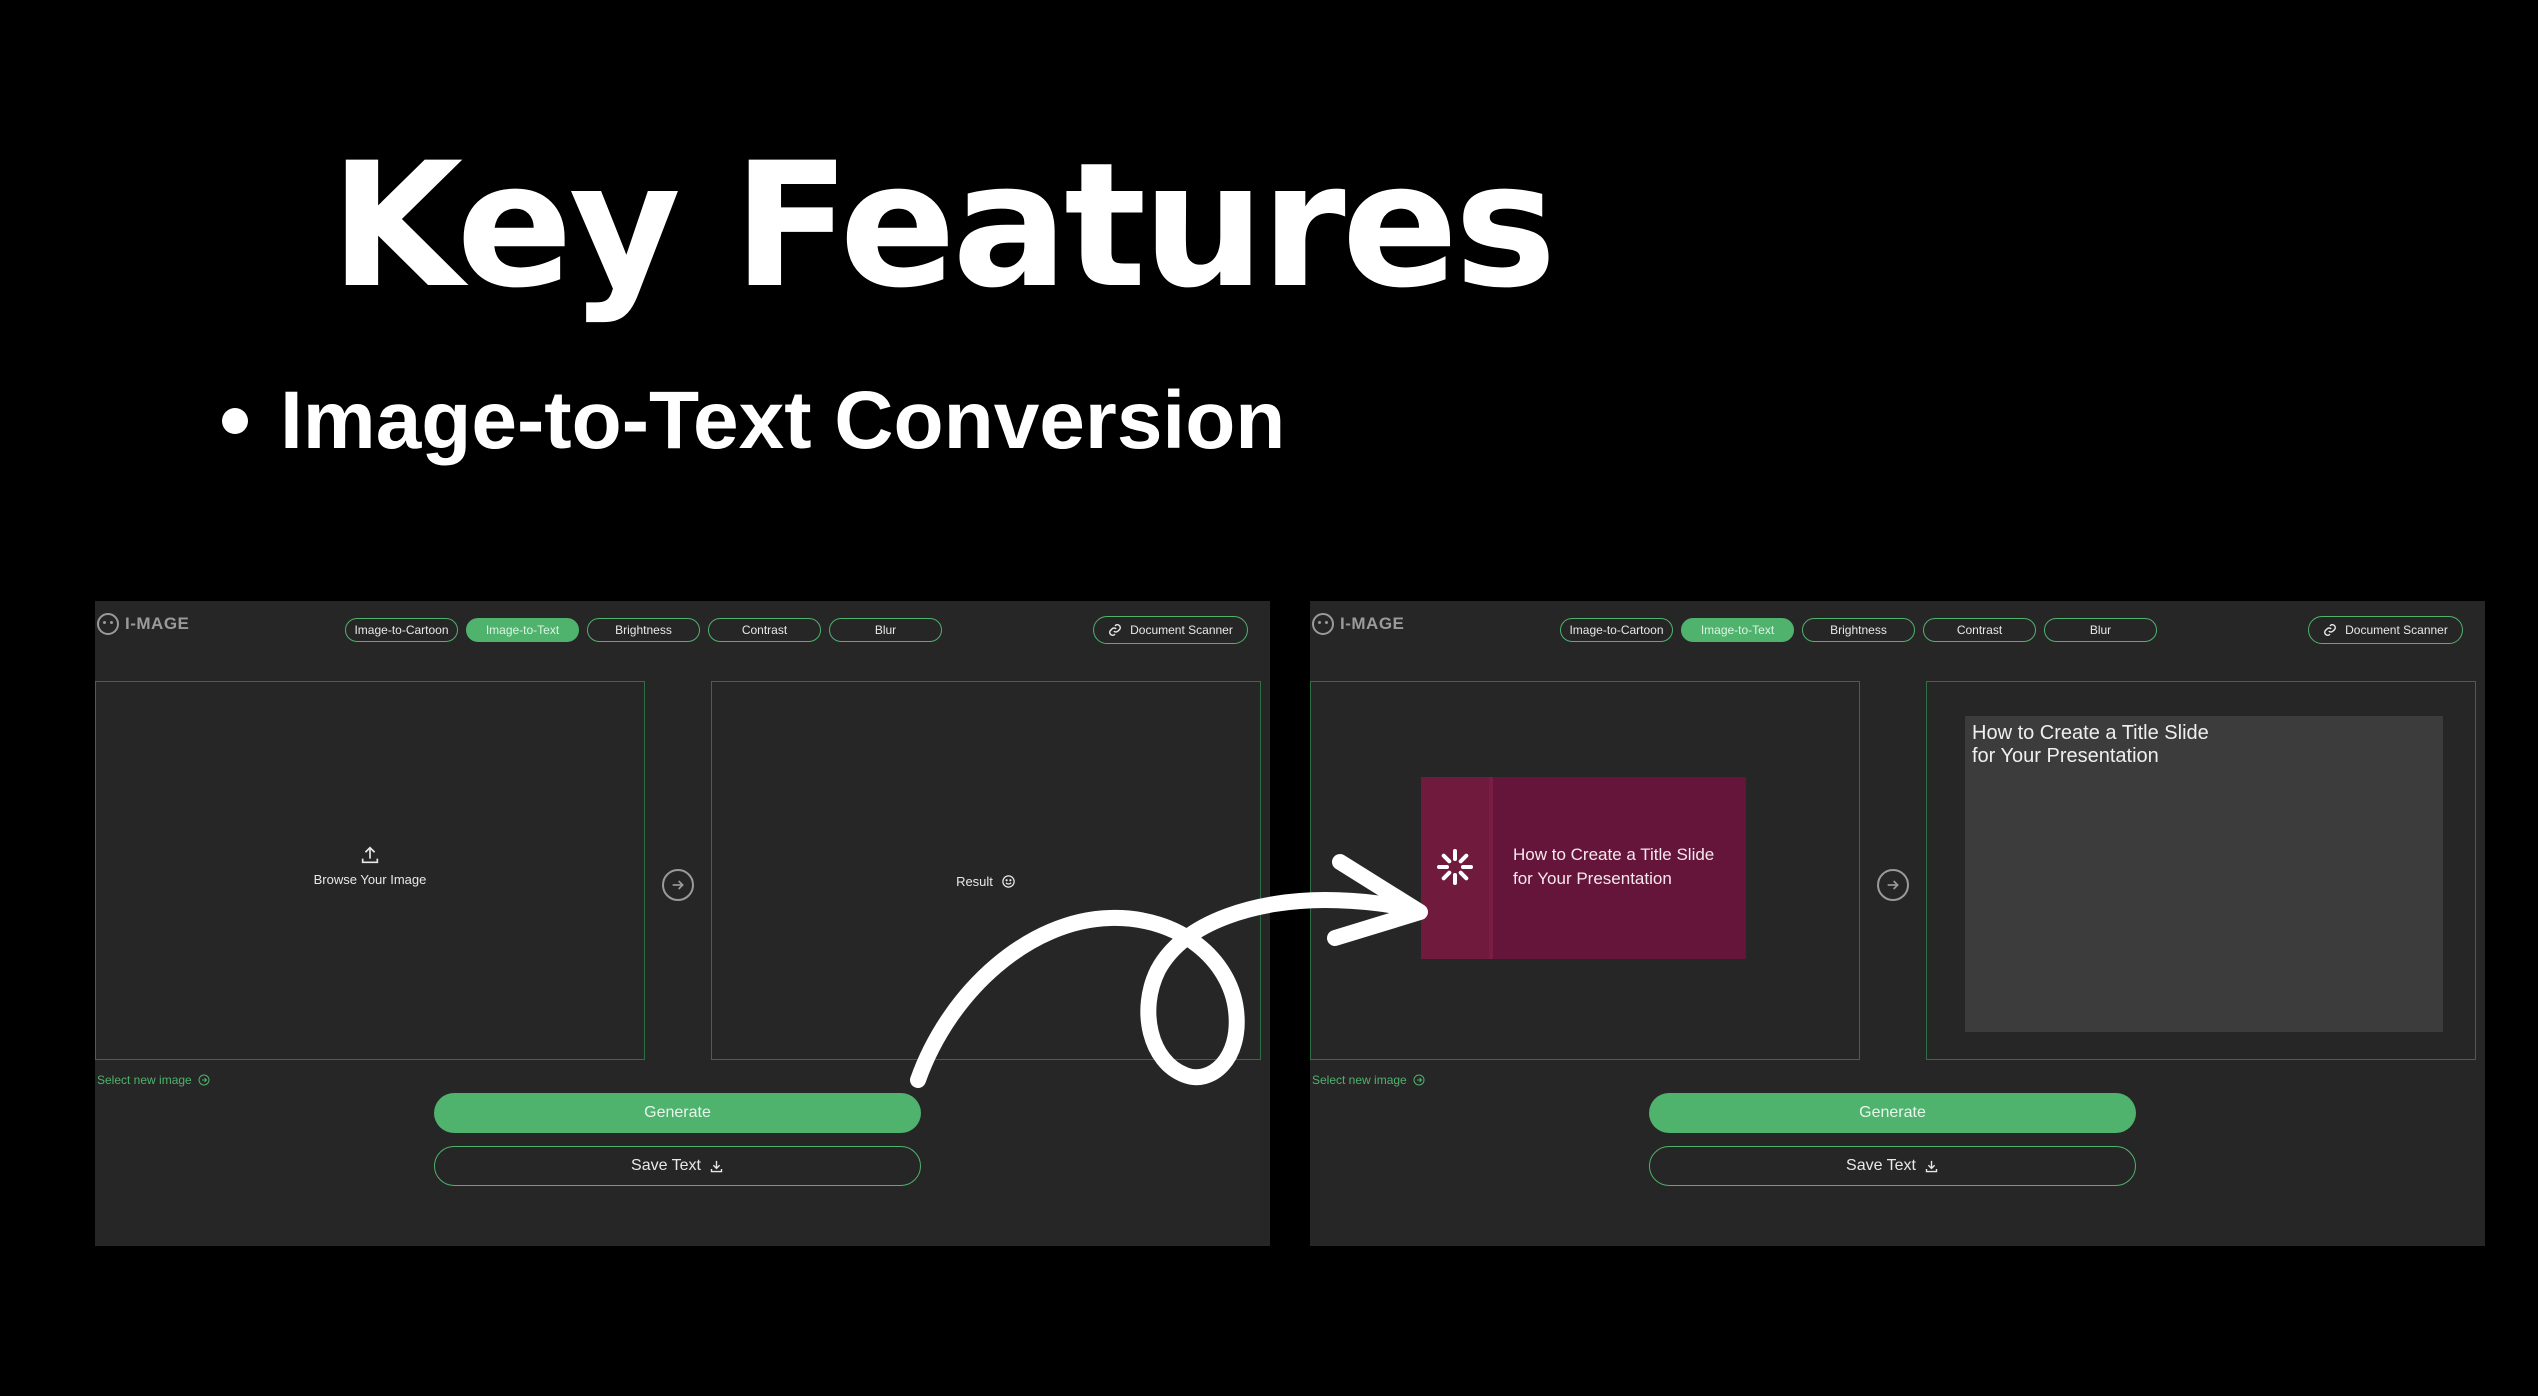 Image resolution: width=2538 pixels, height=1396 pixels. Describe the element at coordinates (235, 421) in the screenshot. I see `bullet-dot` at that location.